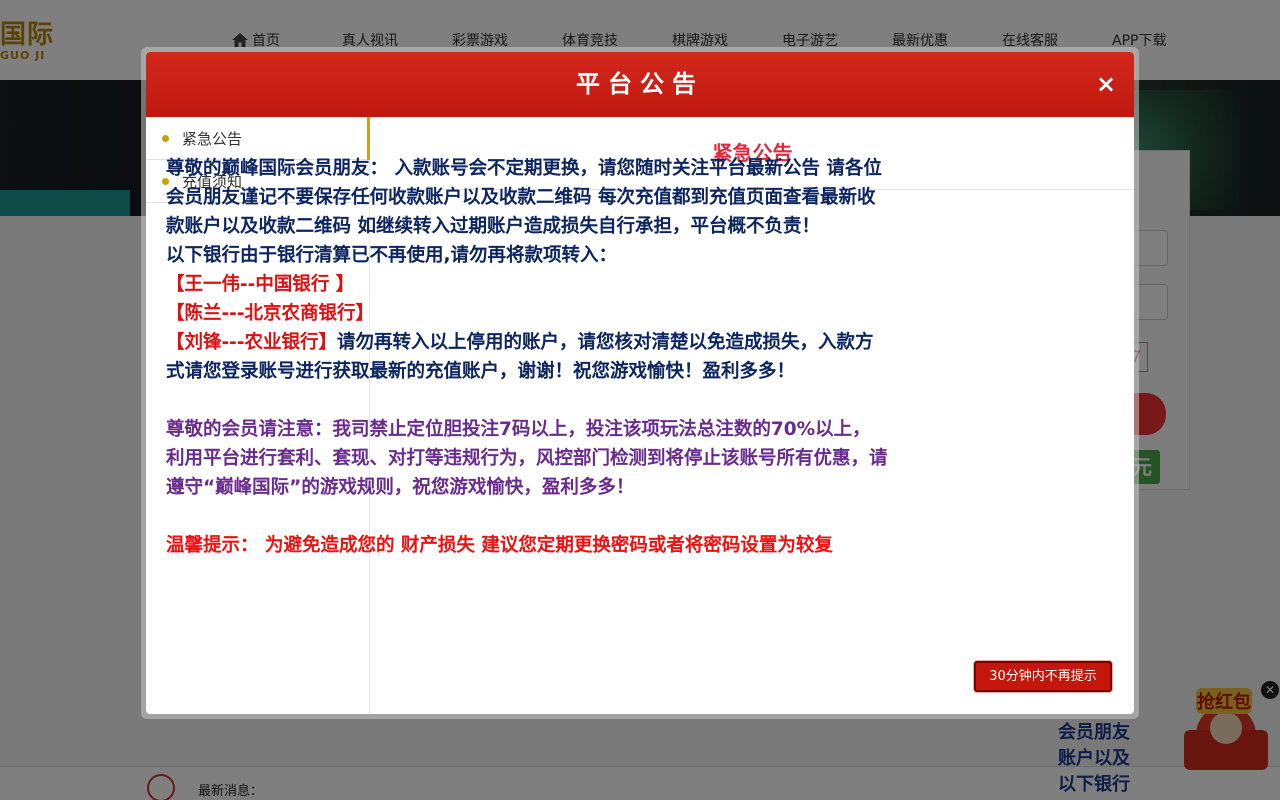  I want to click on warm-tip: 温馨提示： 为避免造成您的 财产损失 建议您定期更换密码或者将密码设置为较复, so click(499, 545).